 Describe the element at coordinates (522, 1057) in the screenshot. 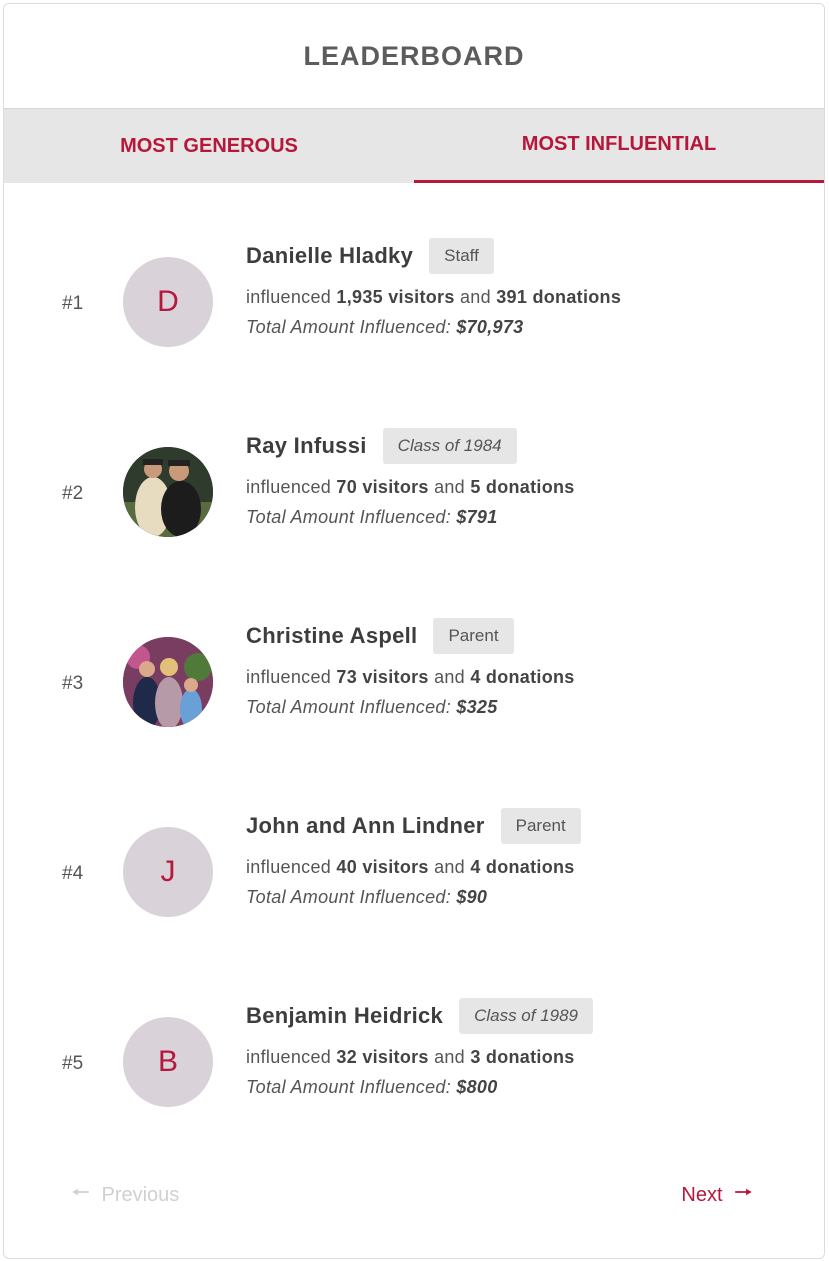

I see `donation-count: 3 donations` at that location.